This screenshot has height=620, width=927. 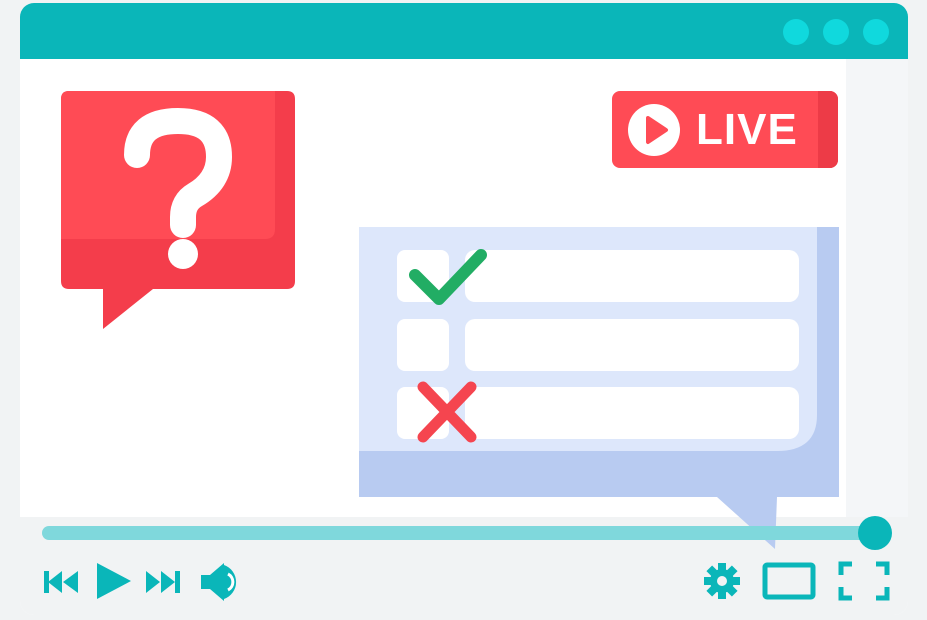 What do you see at coordinates (448, 277) in the screenshot?
I see `checkmark-icon` at bounding box center [448, 277].